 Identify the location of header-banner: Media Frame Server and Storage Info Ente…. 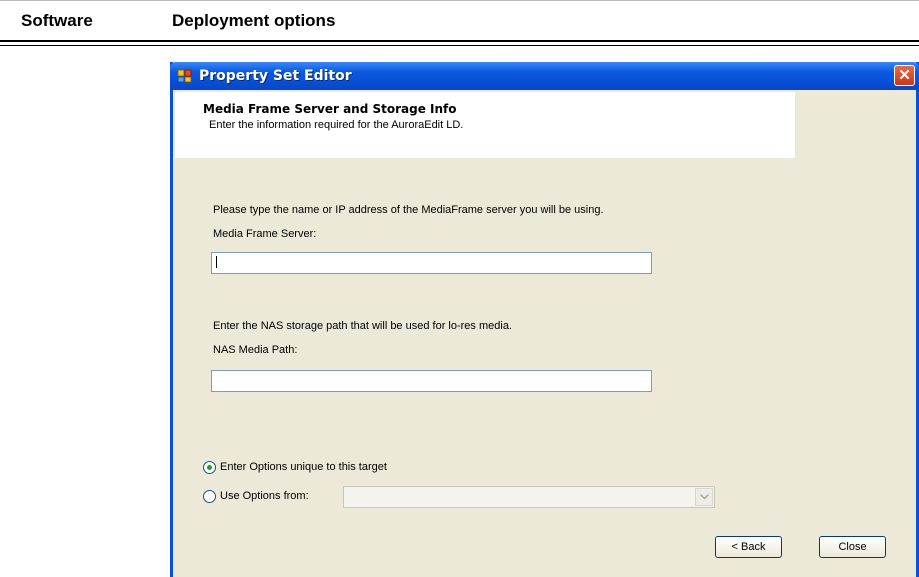
(485, 125).